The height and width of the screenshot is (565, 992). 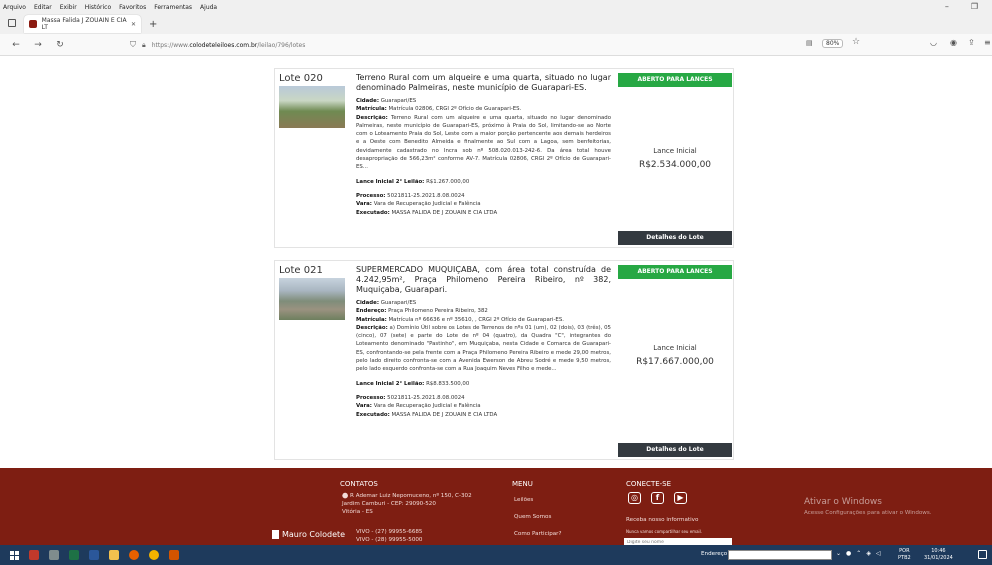 I want to click on file-explorer-icon, so click(x=114, y=555).